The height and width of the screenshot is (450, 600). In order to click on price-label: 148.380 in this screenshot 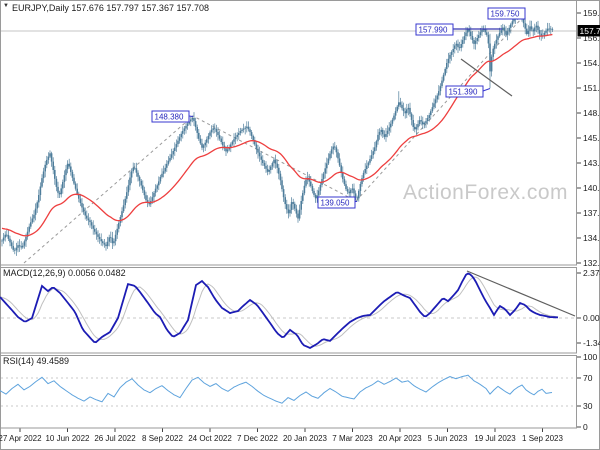, I will do `click(169, 117)`.